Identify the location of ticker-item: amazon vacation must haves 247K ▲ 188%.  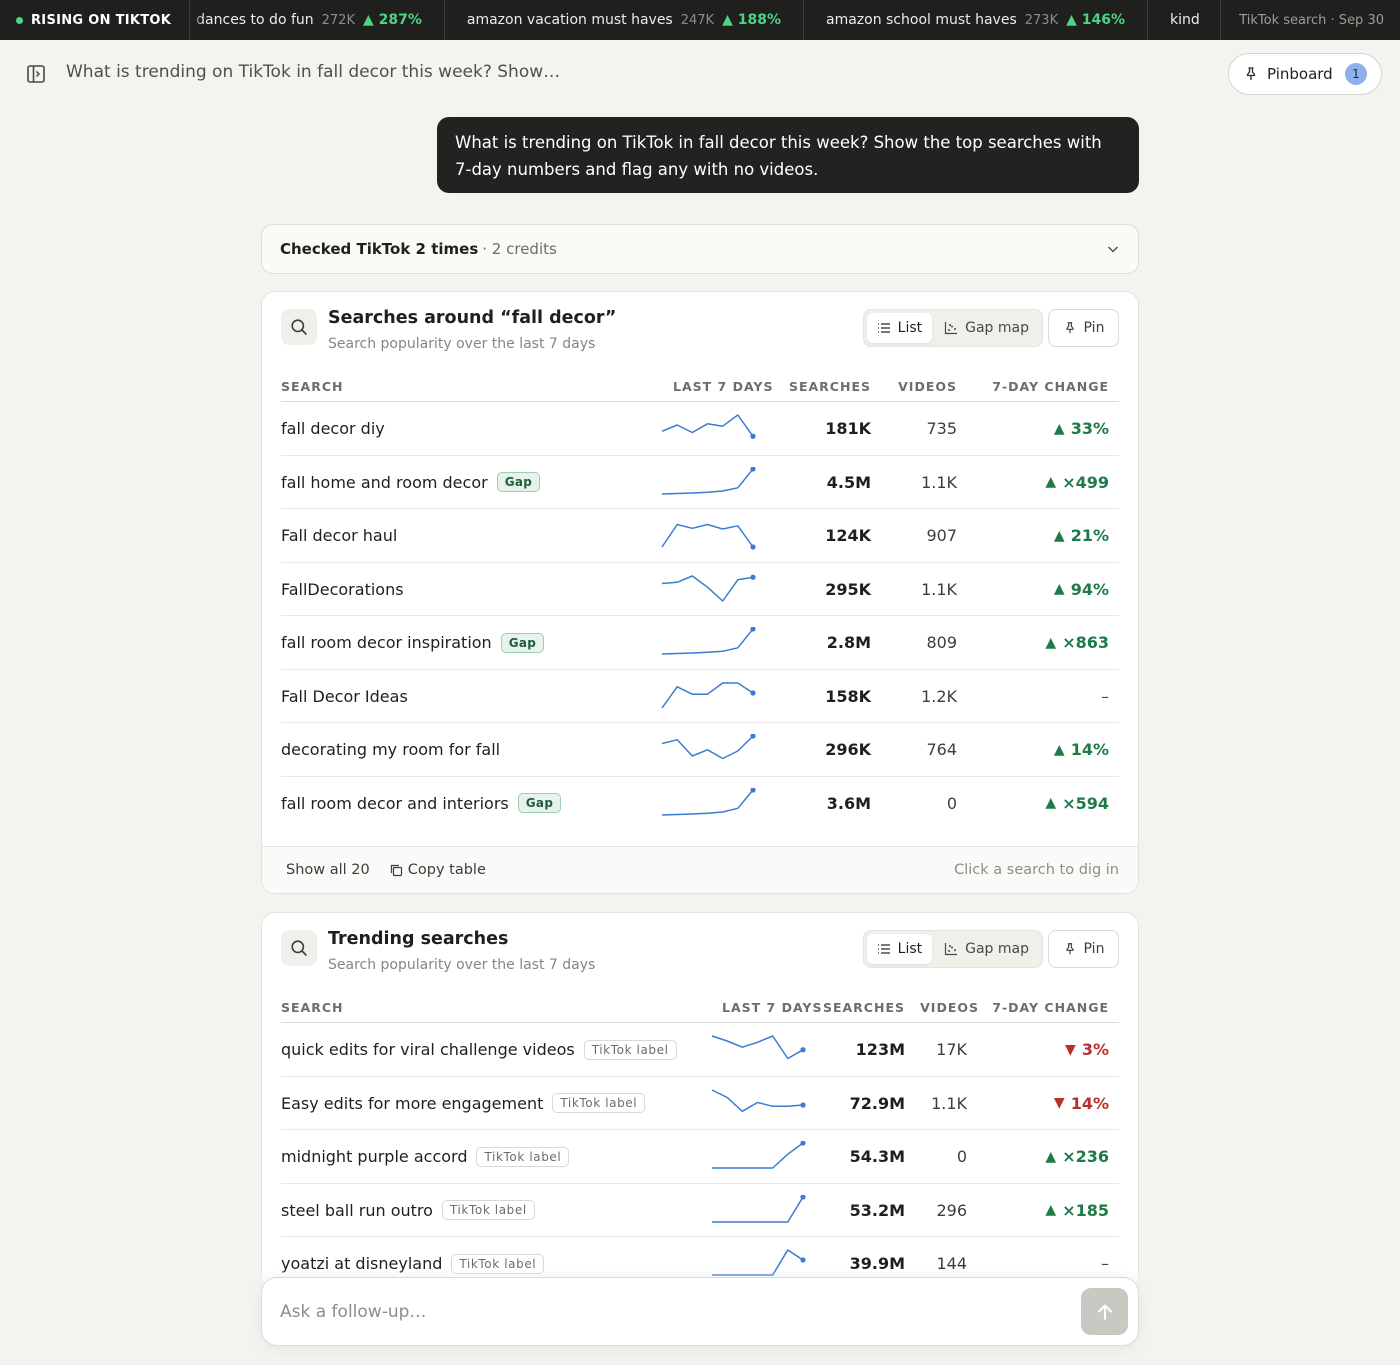
(624, 20).